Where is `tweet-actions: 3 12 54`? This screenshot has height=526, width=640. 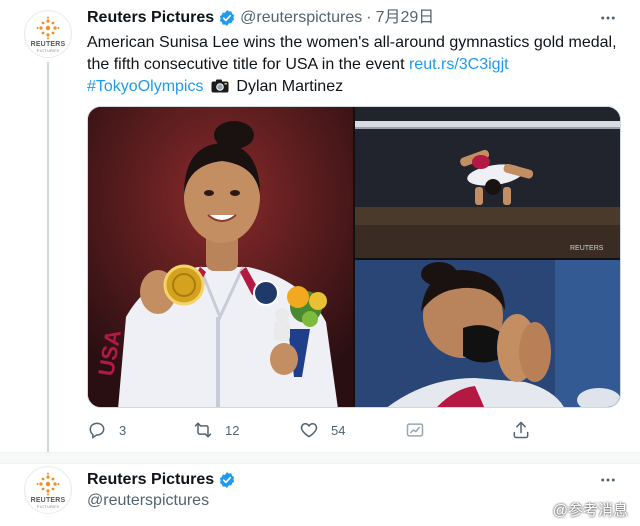
tweet-actions: 3 12 54 is located at coordinates (317, 430).